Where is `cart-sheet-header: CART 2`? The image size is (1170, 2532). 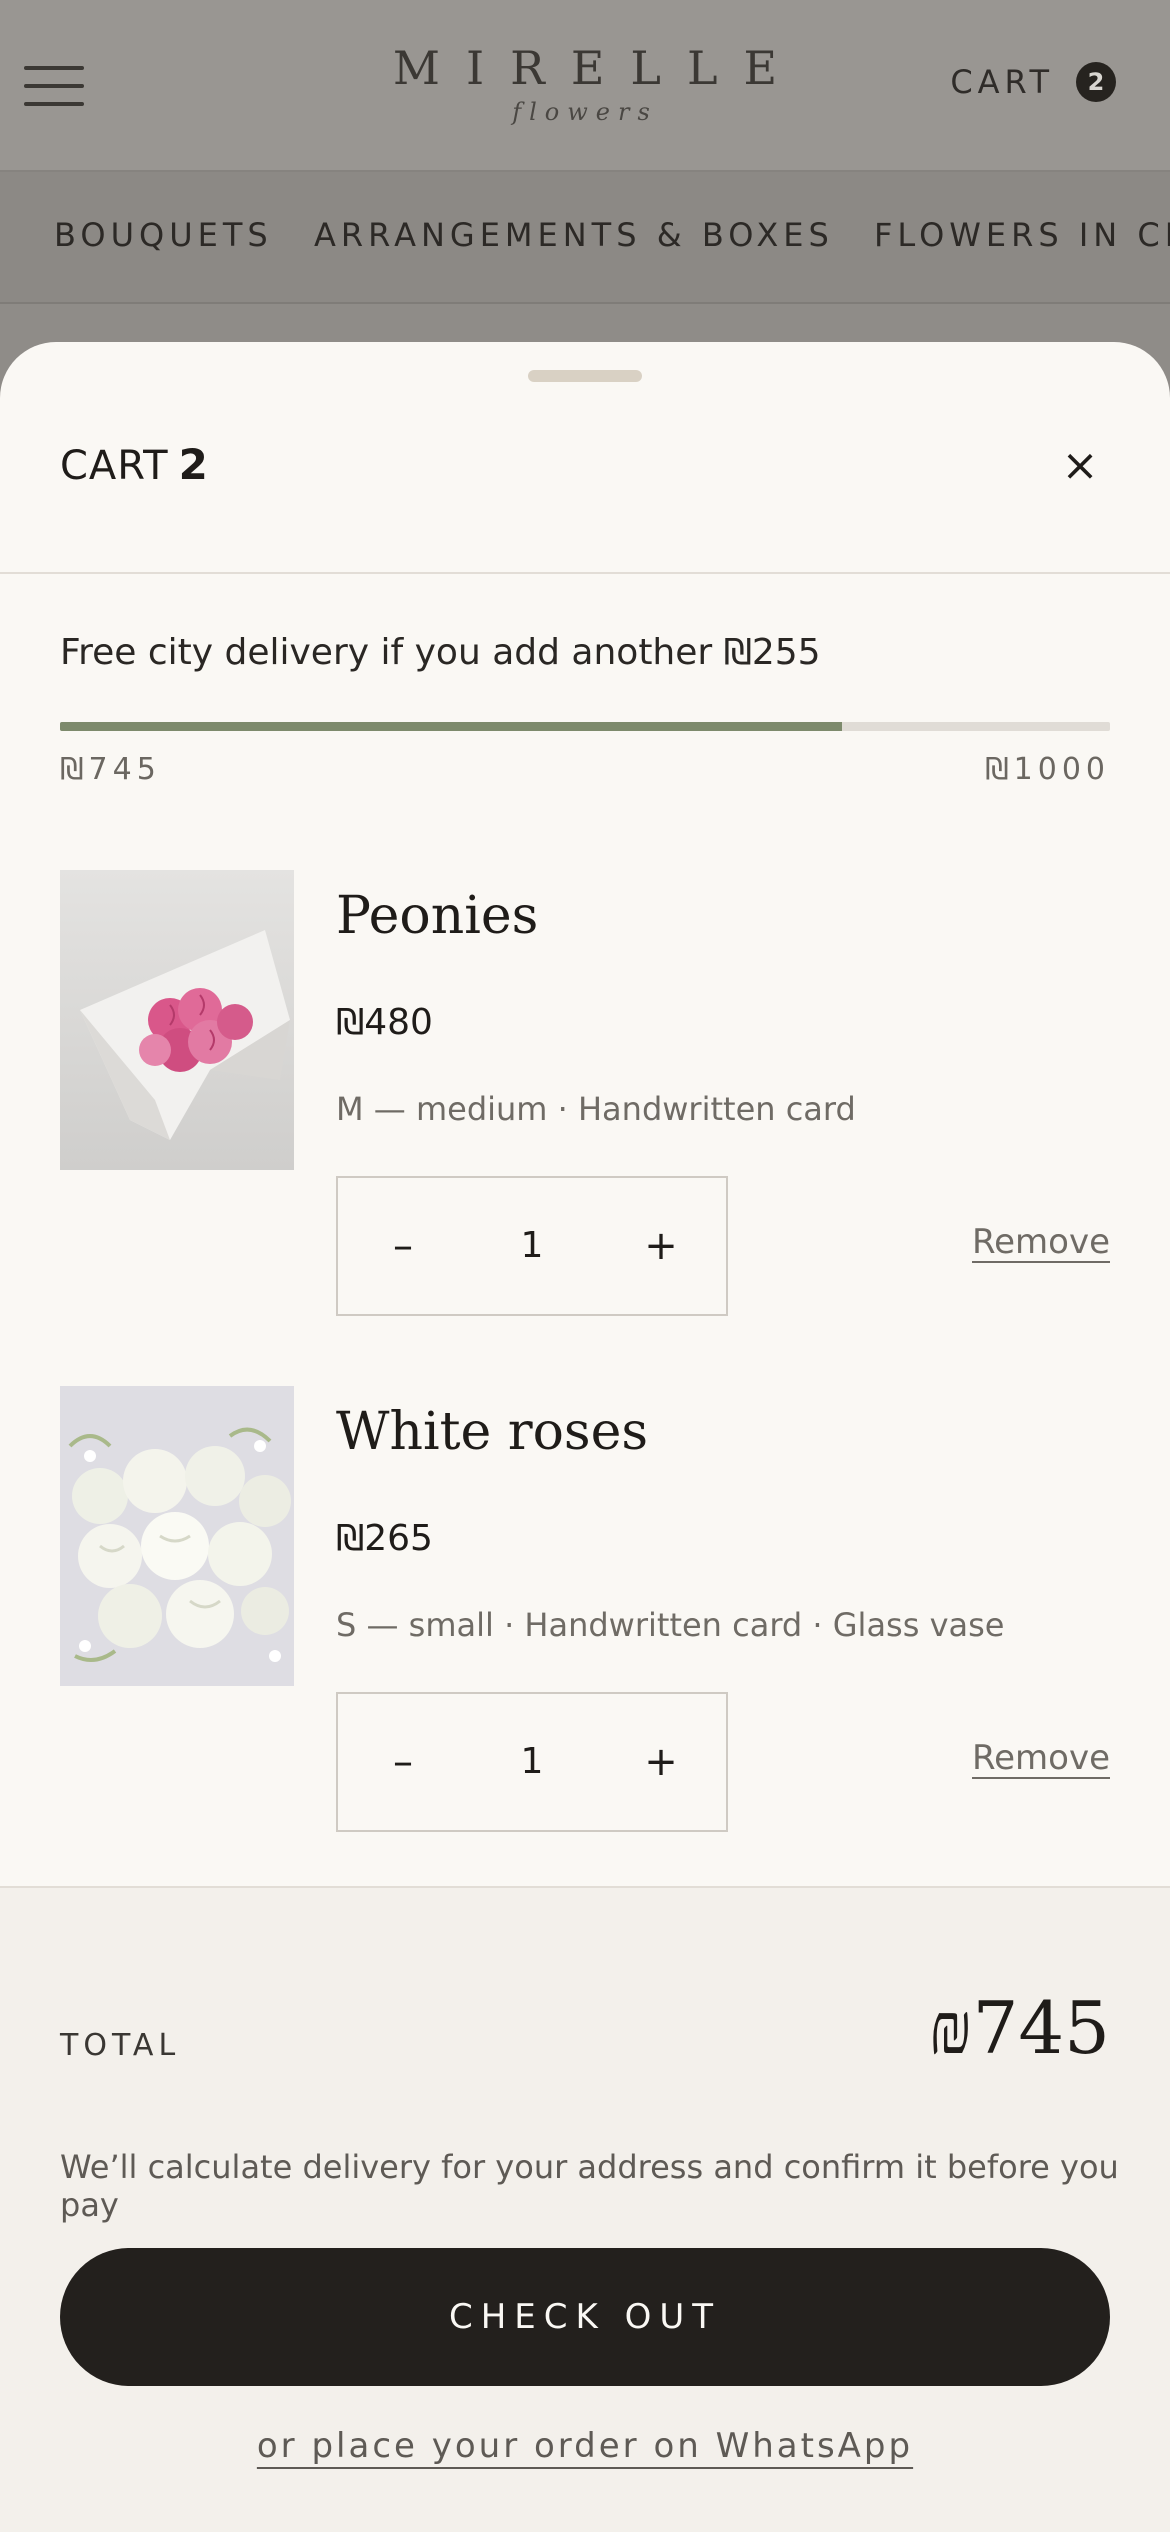
cart-sheet-header: CART 2 is located at coordinates (134, 470).